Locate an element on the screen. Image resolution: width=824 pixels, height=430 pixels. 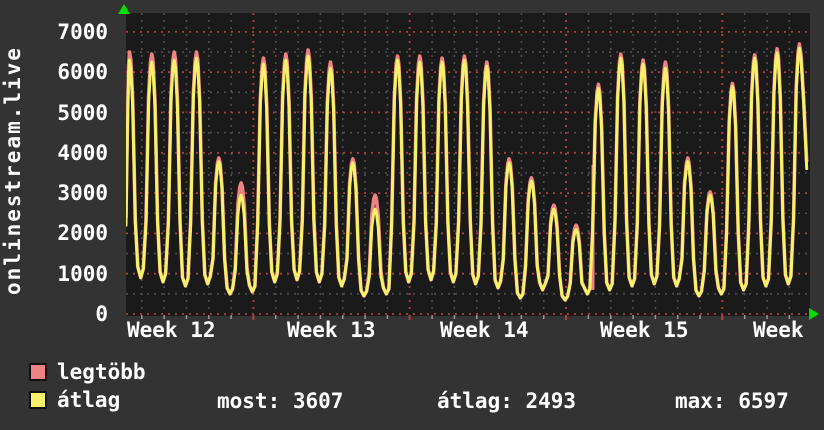
y-axis-tick-label: 6000 is located at coordinates (82, 72).